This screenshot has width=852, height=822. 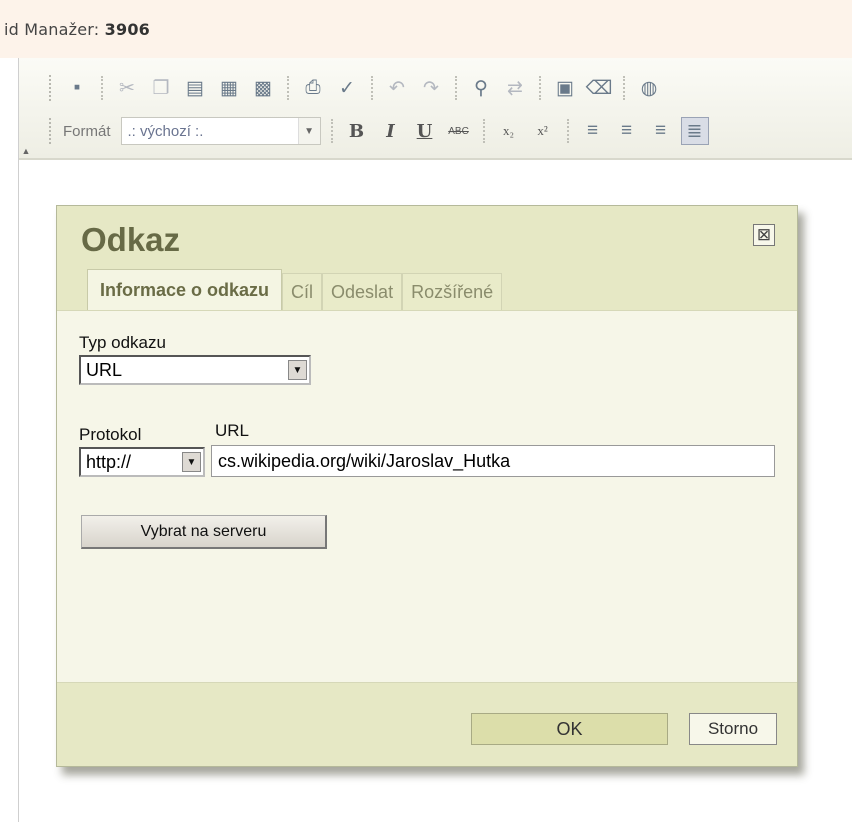 What do you see at coordinates (733, 729) in the screenshot?
I see `cancel-button: Storno` at bounding box center [733, 729].